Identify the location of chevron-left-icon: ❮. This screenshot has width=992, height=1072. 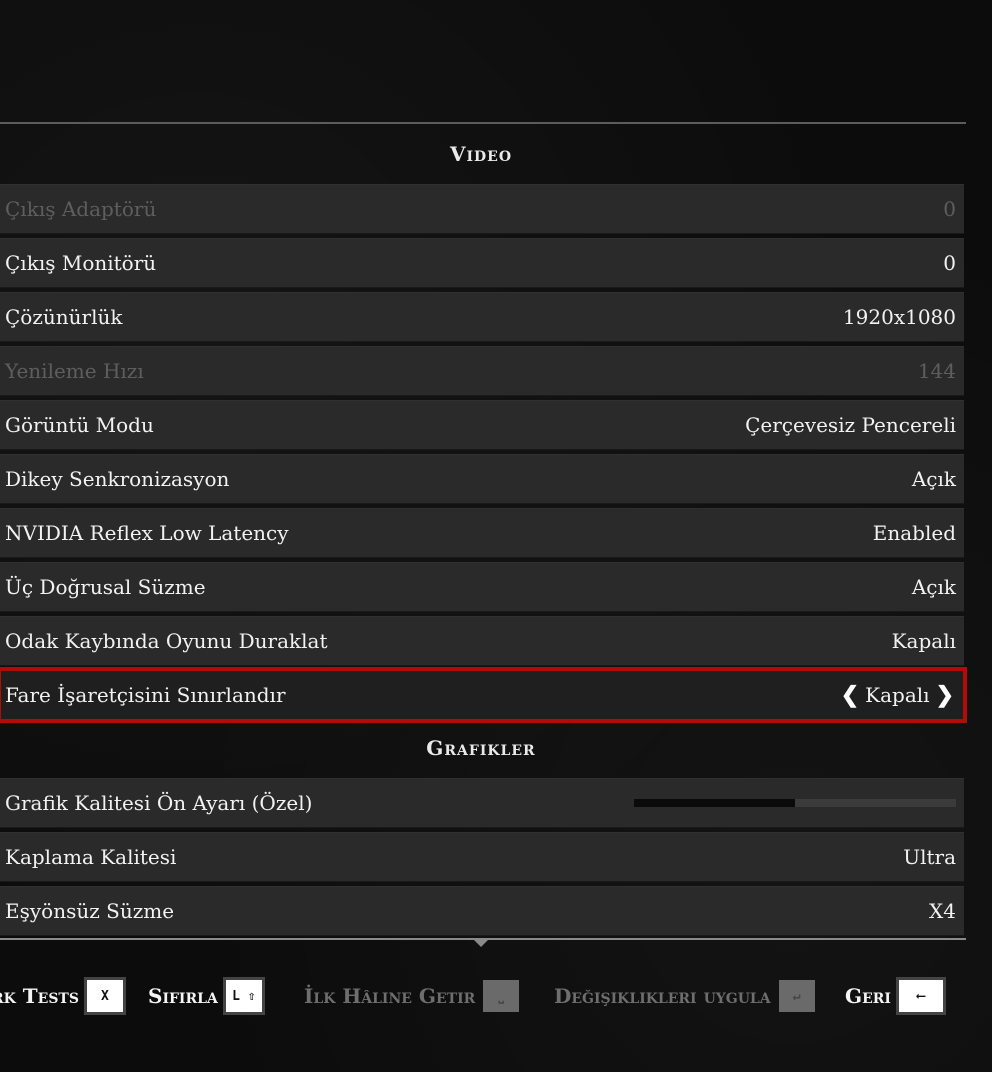
(850, 695).